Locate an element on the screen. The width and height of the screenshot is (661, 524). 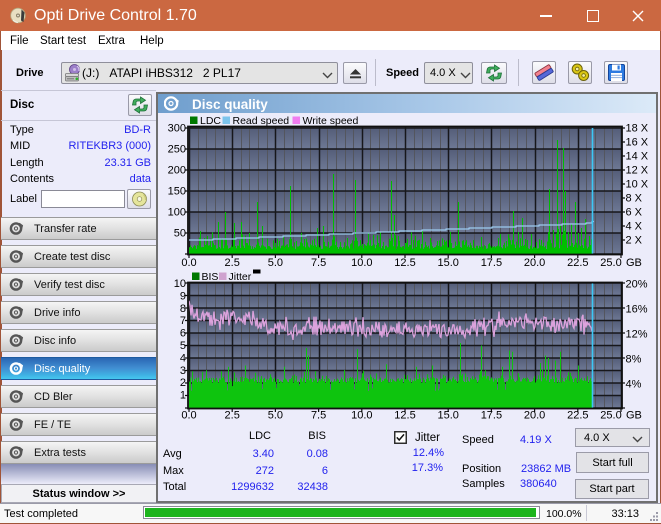
svg-text: 16 X is located at coordinates (637, 143).